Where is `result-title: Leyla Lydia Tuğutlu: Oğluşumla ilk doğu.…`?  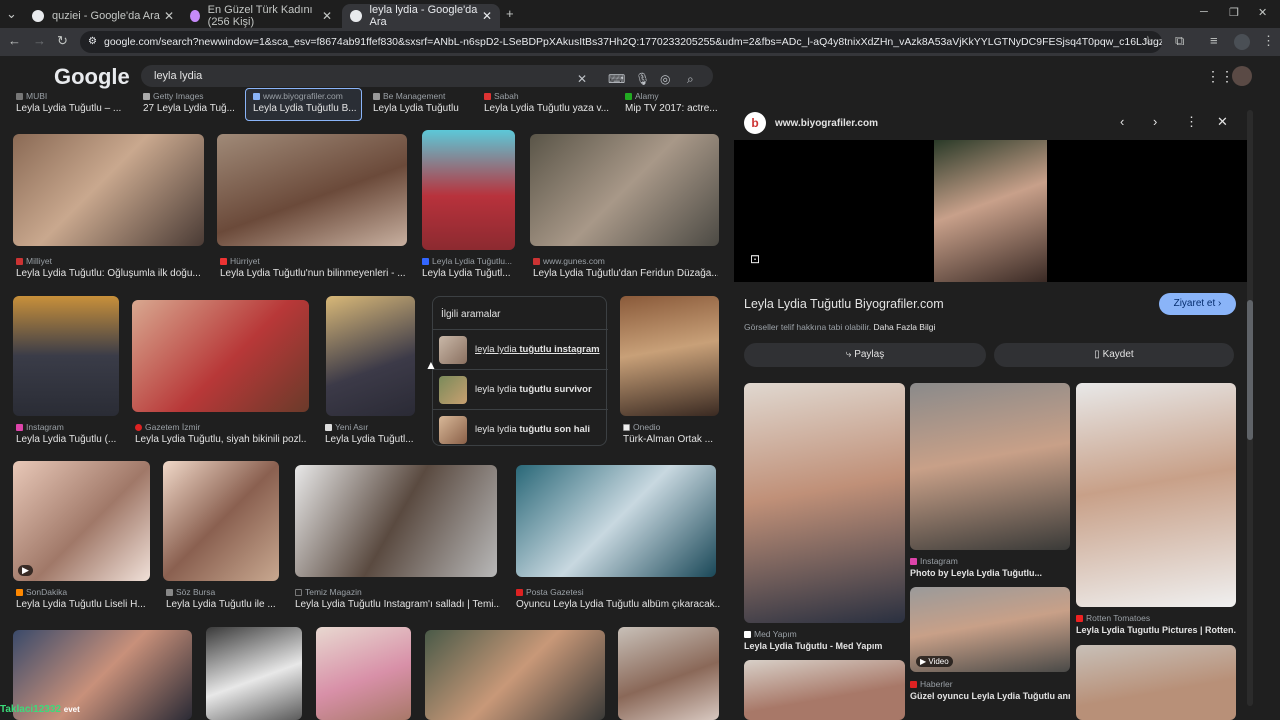
result-title: Leyla Lydia Tuğutlu: Oğluşumla ilk doğu.… is located at coordinates (111, 273).